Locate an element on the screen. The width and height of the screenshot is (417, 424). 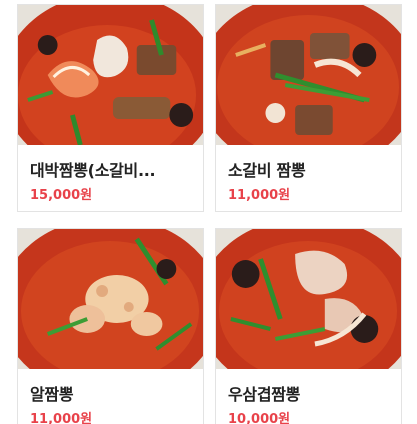
menu-item-name: 알짬뽕 is located at coordinates (52, 394).